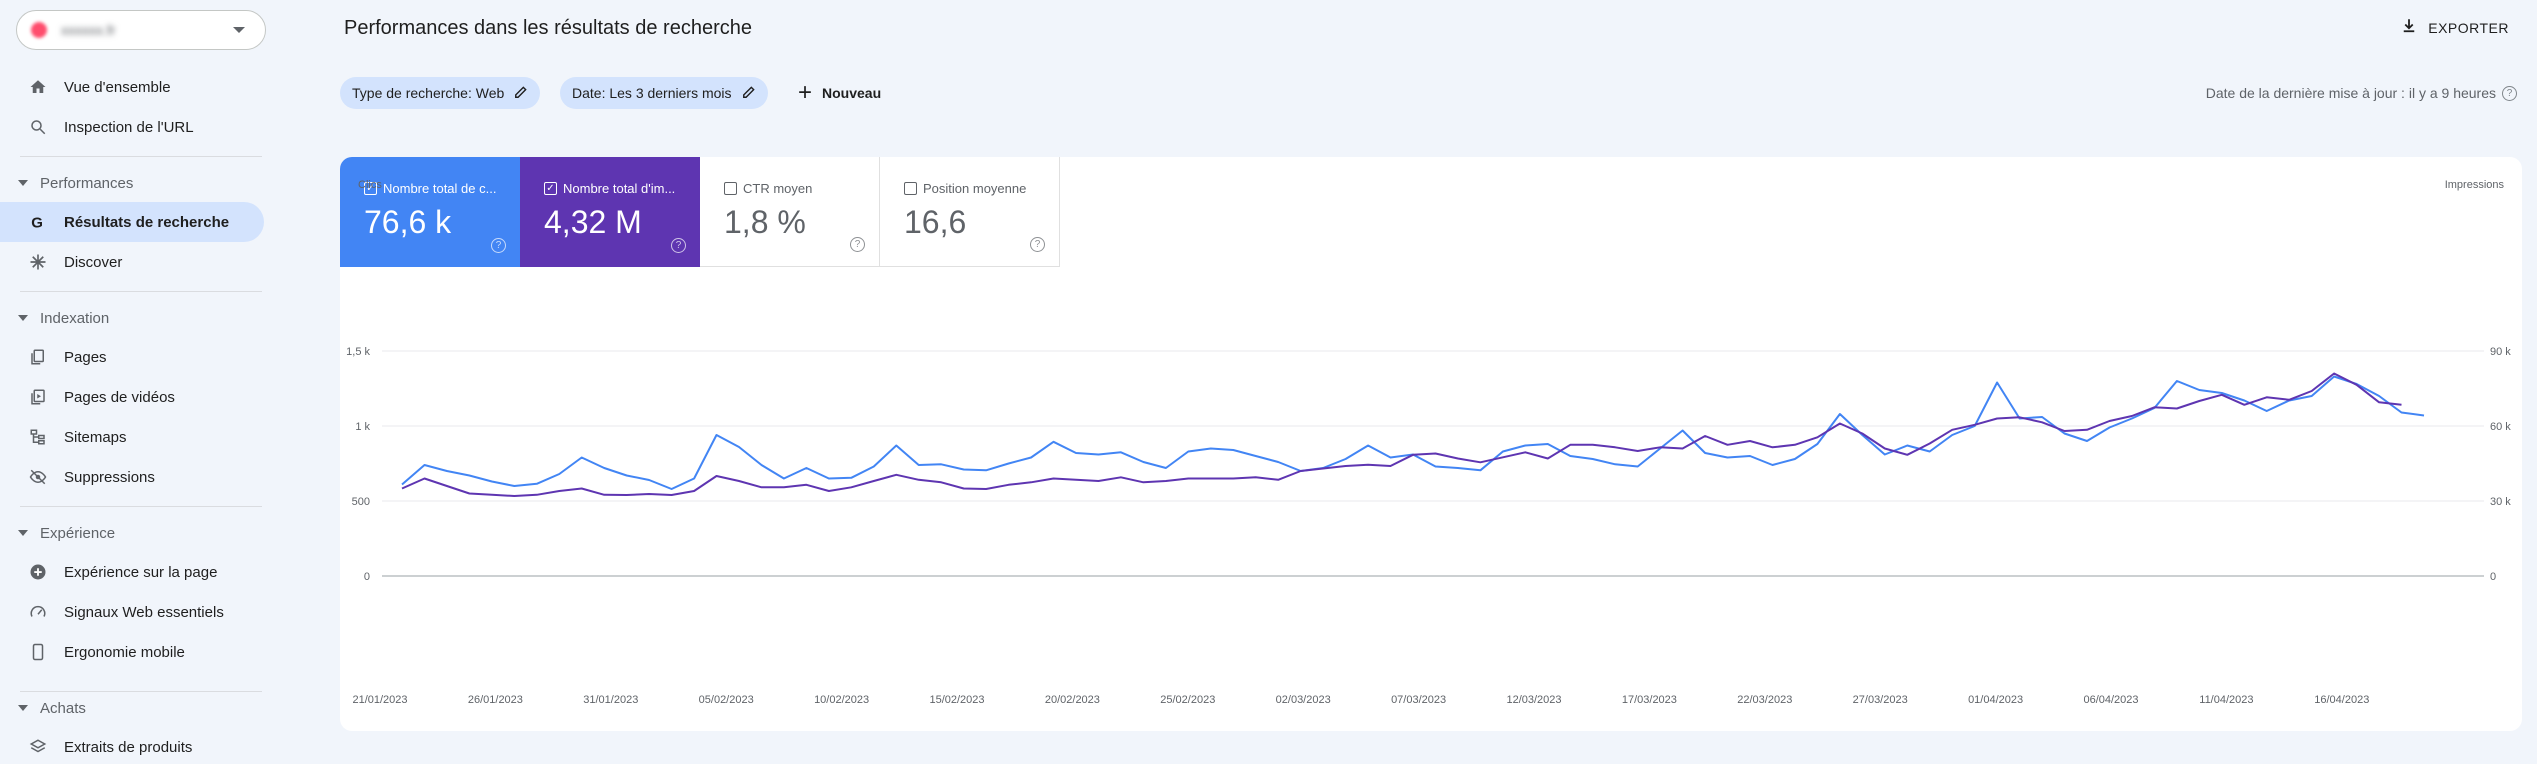  I want to click on download-icon, so click(2409, 27).